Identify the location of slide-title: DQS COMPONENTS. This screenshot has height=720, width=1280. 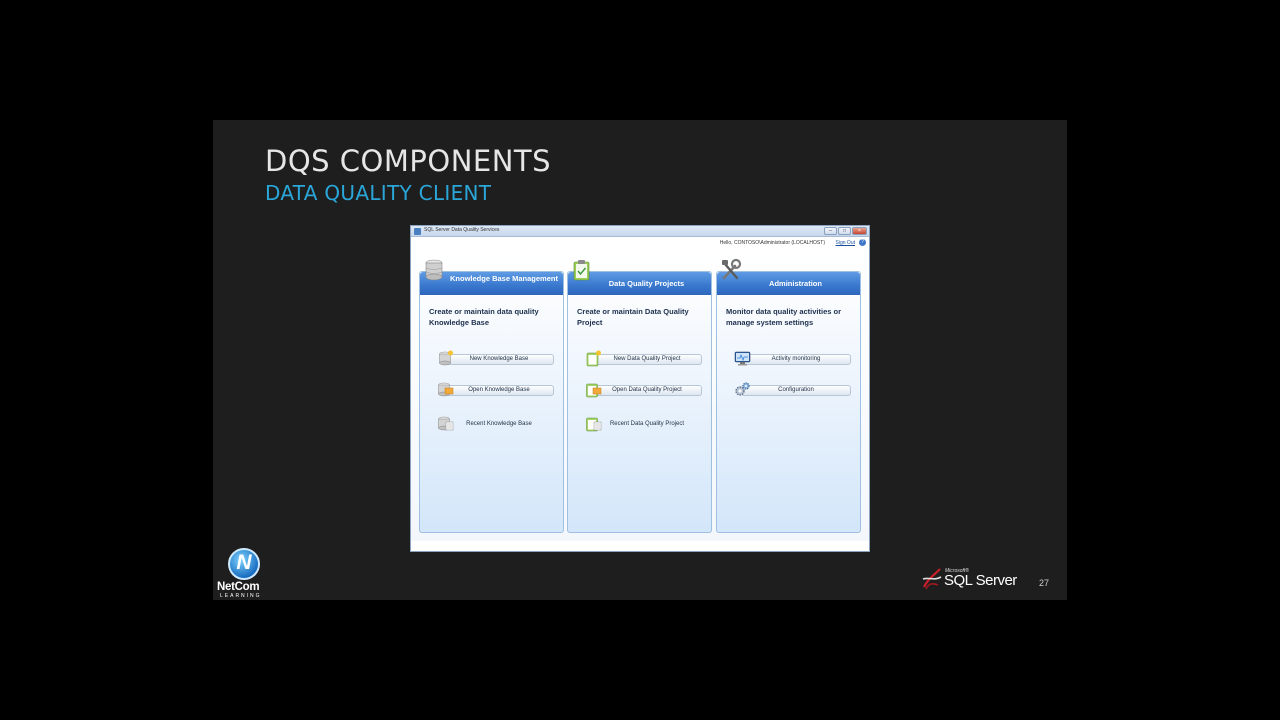
(408, 161).